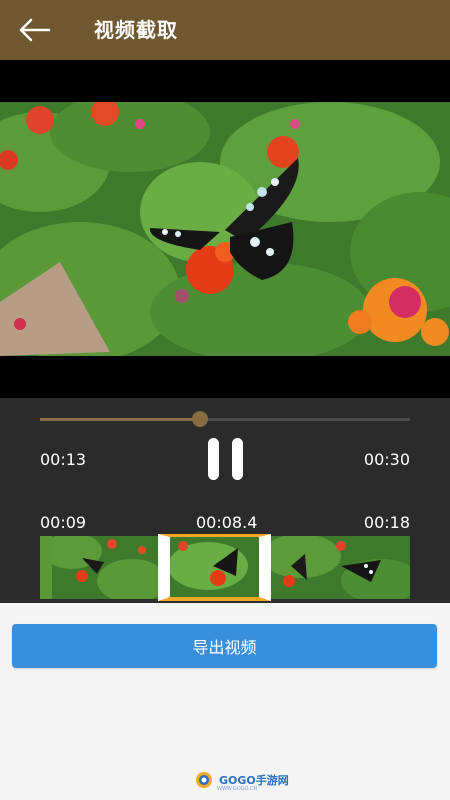 The image size is (450, 800). Describe the element at coordinates (213, 459) in the screenshot. I see `pause-icon-bar-left` at that location.